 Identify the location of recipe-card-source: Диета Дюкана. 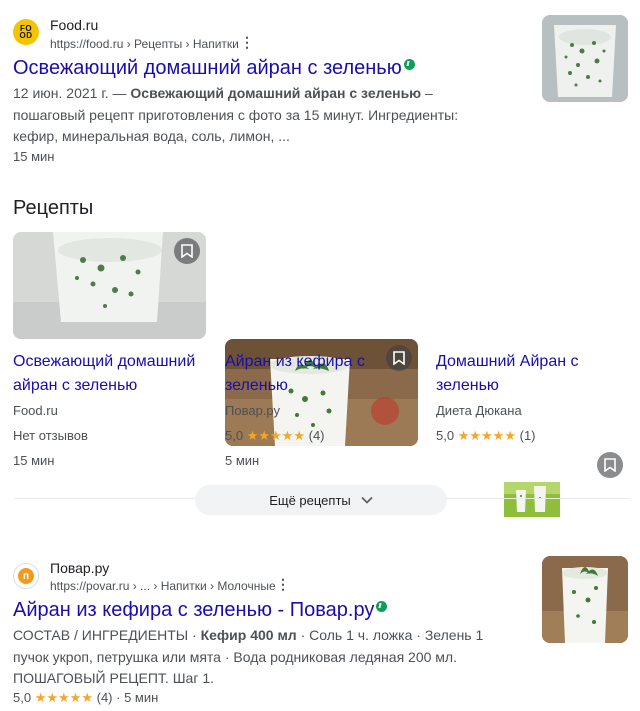
(479, 410).